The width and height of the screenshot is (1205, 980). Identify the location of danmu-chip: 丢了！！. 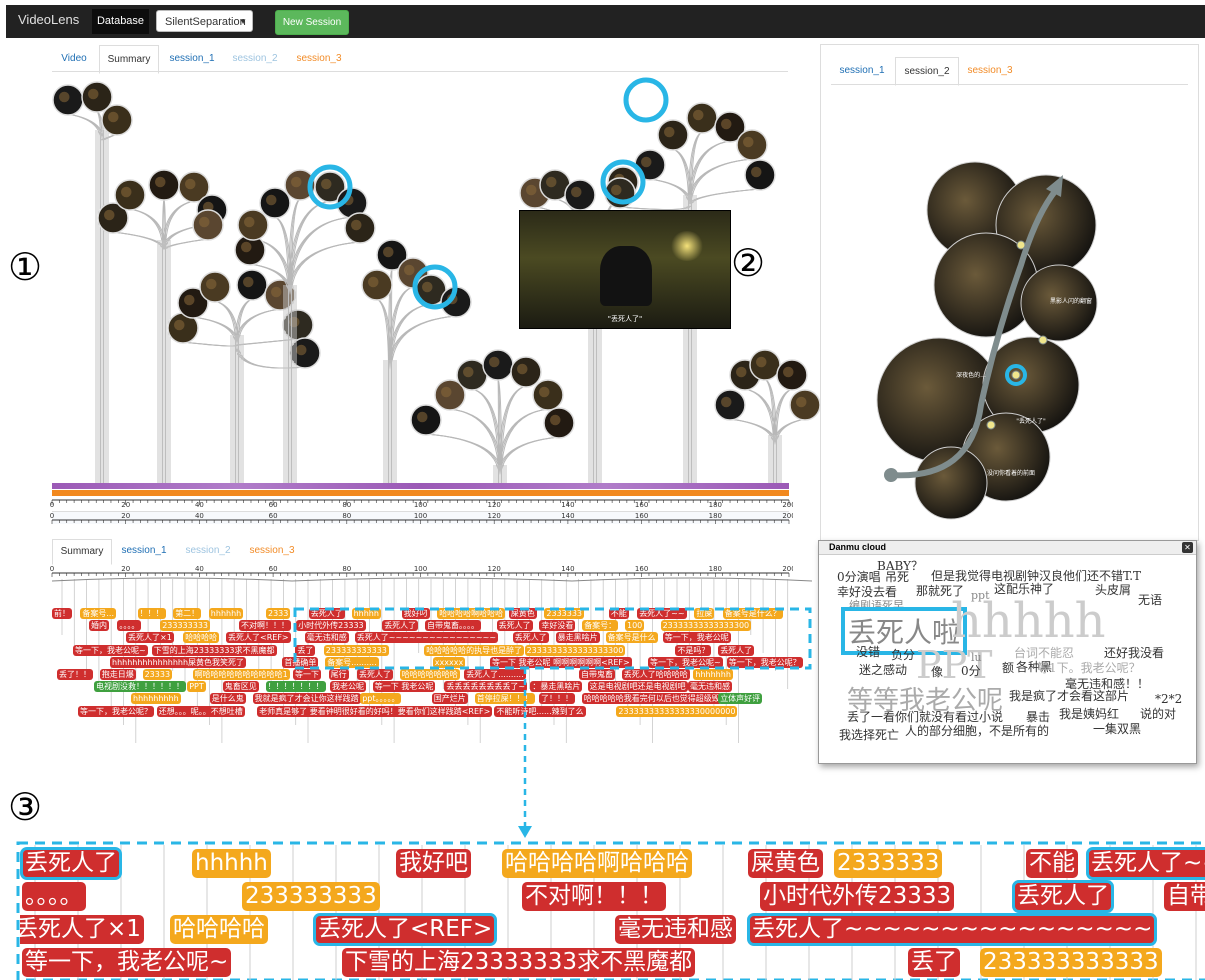
(75, 674).